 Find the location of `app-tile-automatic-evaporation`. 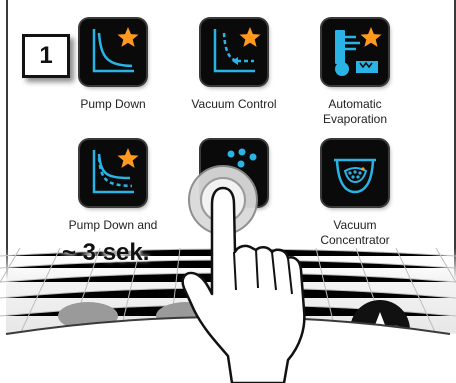

app-tile-automatic-evaporation is located at coordinates (355, 52).